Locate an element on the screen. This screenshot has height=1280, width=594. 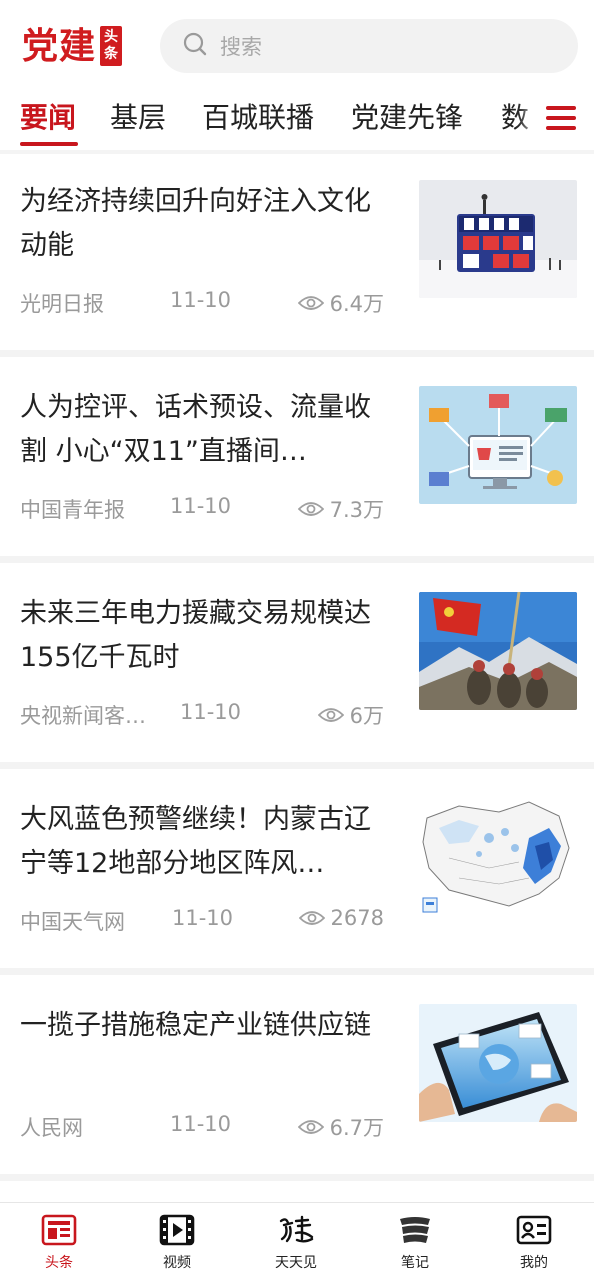
nav-item-shipin: 视频 is located at coordinates (177, 1241).